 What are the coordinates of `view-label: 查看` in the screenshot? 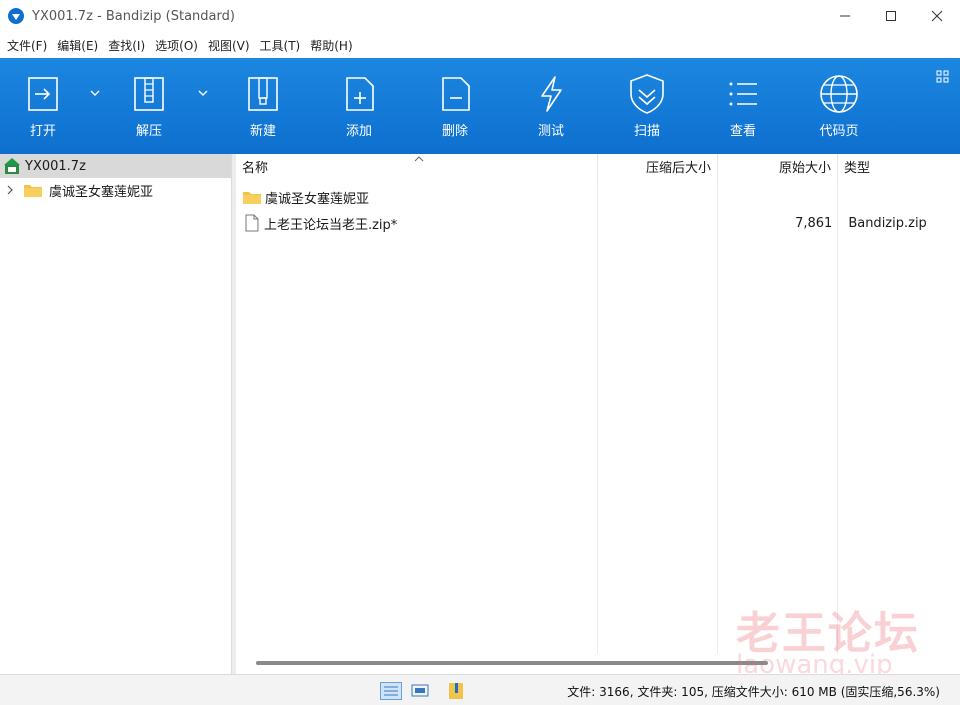 It's located at (742, 131).